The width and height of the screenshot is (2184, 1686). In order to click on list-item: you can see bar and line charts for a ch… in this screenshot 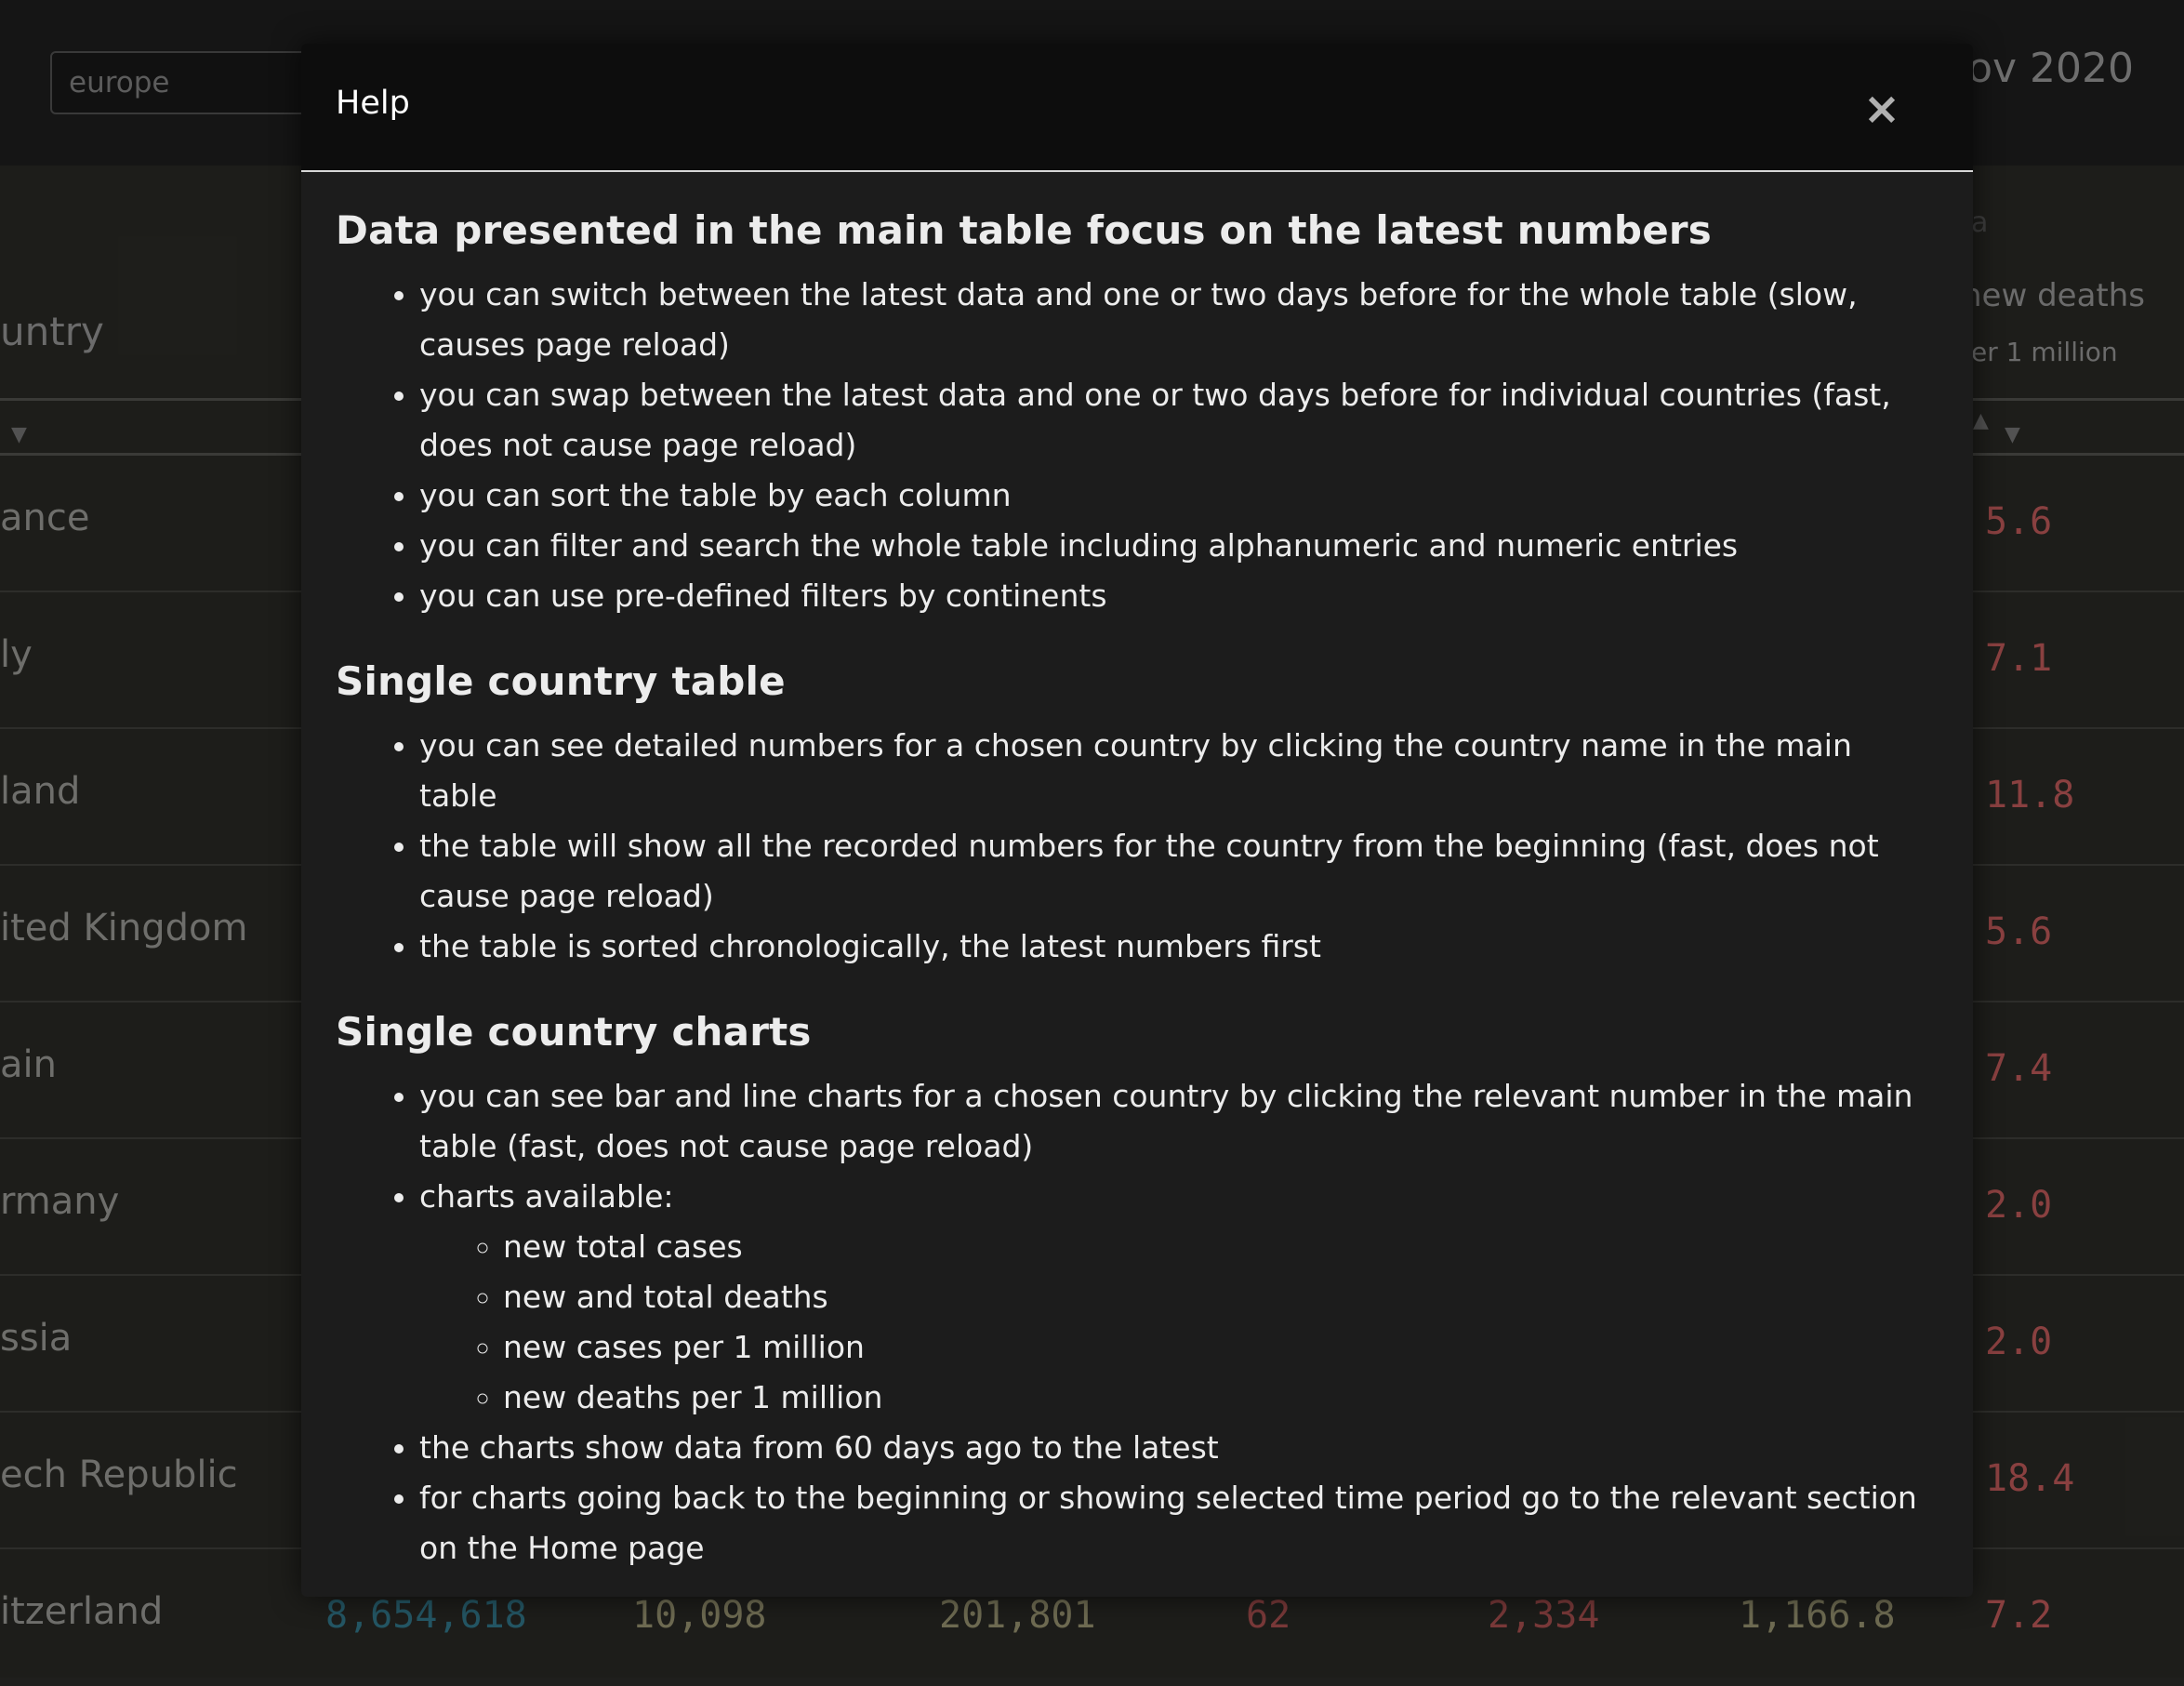, I will do `click(1179, 1121)`.